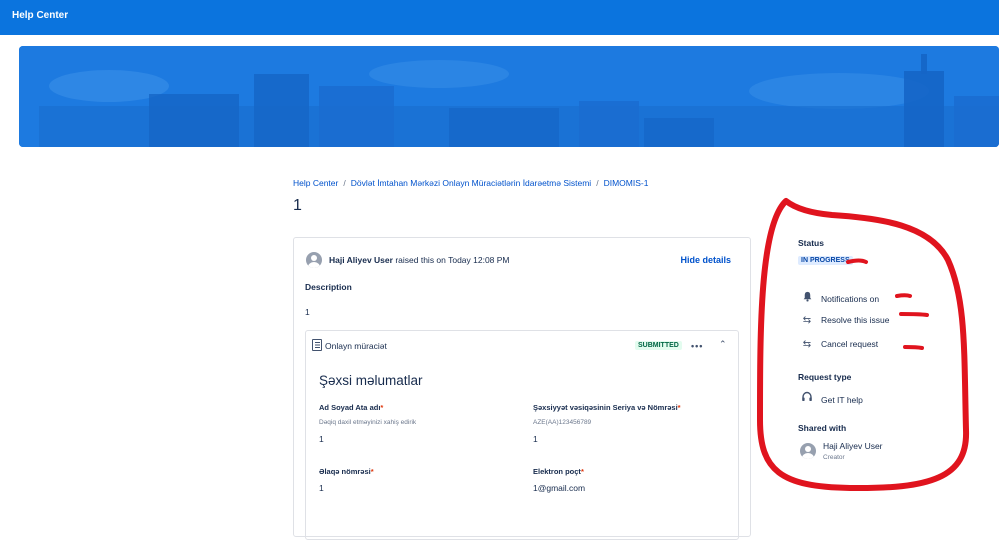 This screenshot has height=540, width=999. Describe the element at coordinates (315, 183) in the screenshot. I see `breadcrumb-help-center: Help Center` at that location.